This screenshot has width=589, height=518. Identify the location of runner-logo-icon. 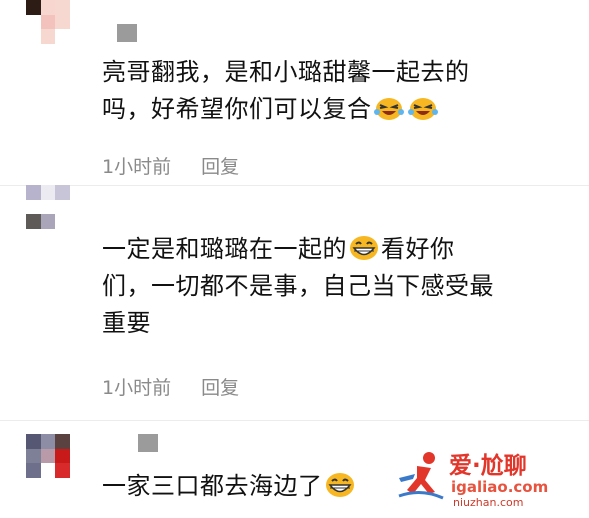
(421, 476).